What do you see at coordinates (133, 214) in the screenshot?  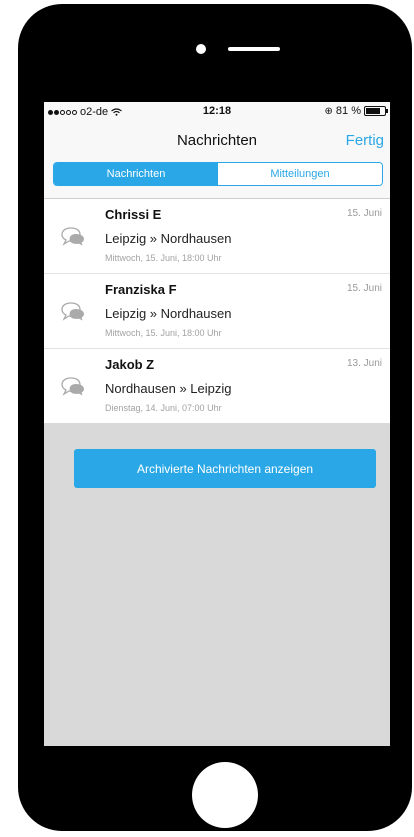 I see `sender-name: Chrissi E` at bounding box center [133, 214].